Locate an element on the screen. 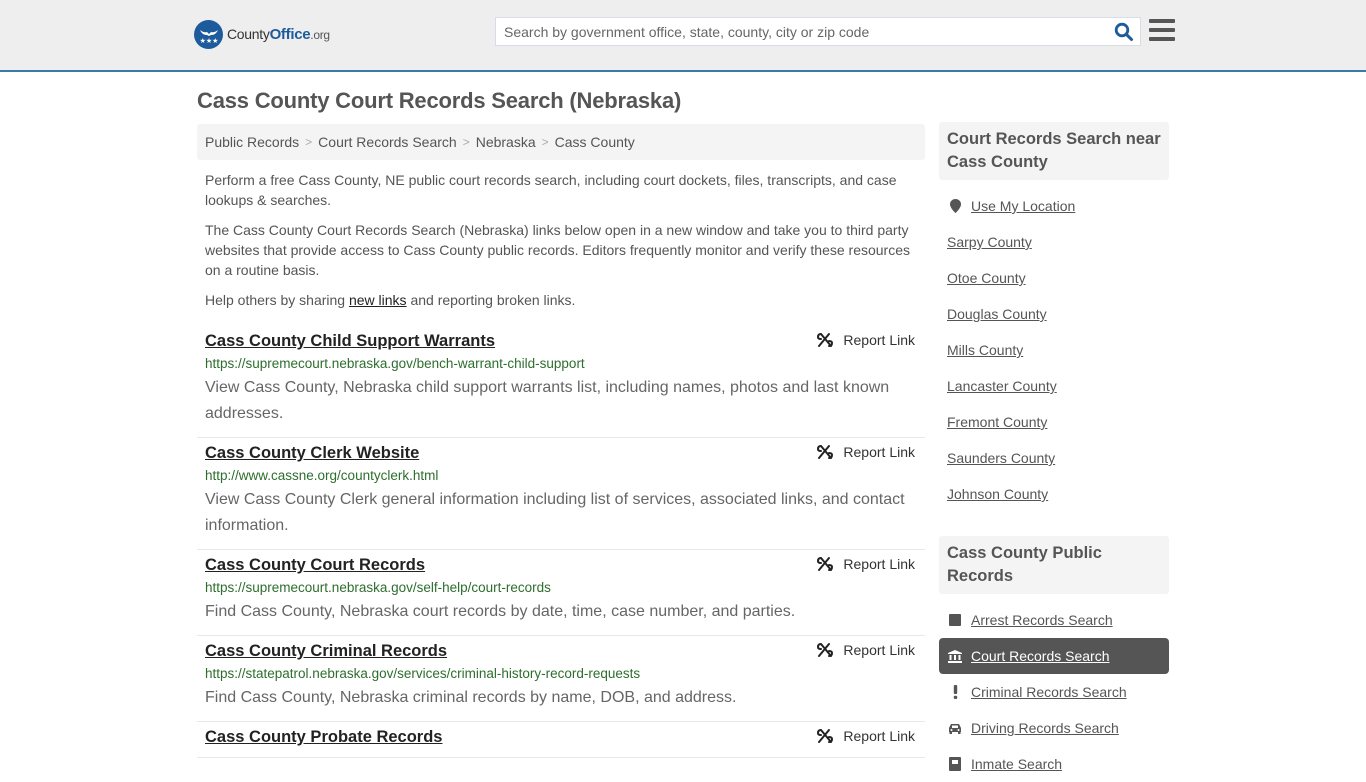 The width and height of the screenshot is (1366, 782). search-button is located at coordinates (1124, 32).